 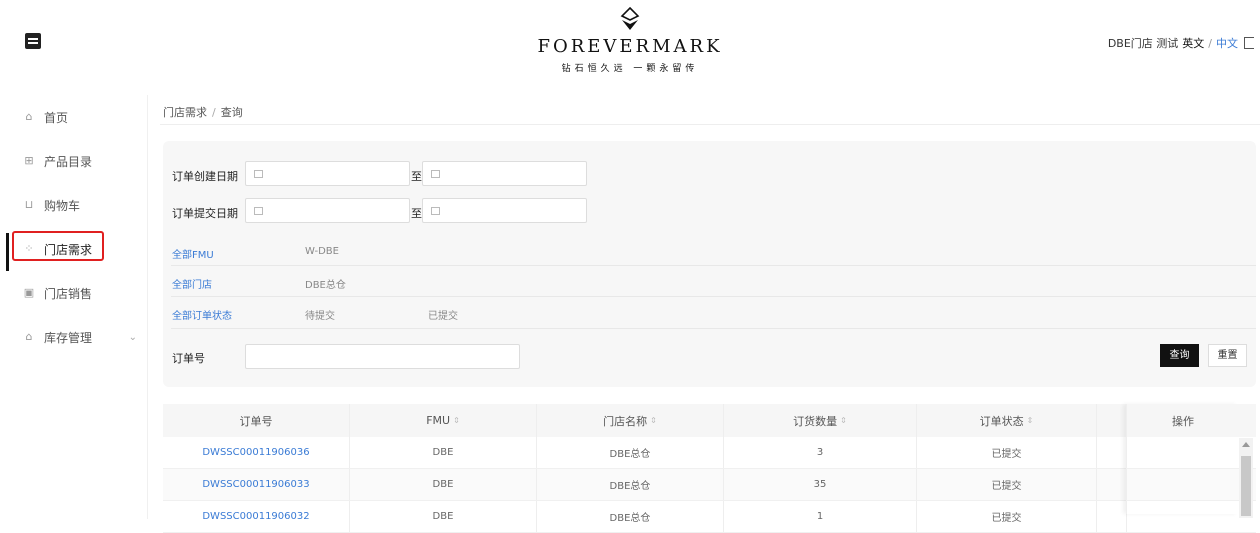 I want to click on grid-icon: ⊞, so click(x=29, y=160).